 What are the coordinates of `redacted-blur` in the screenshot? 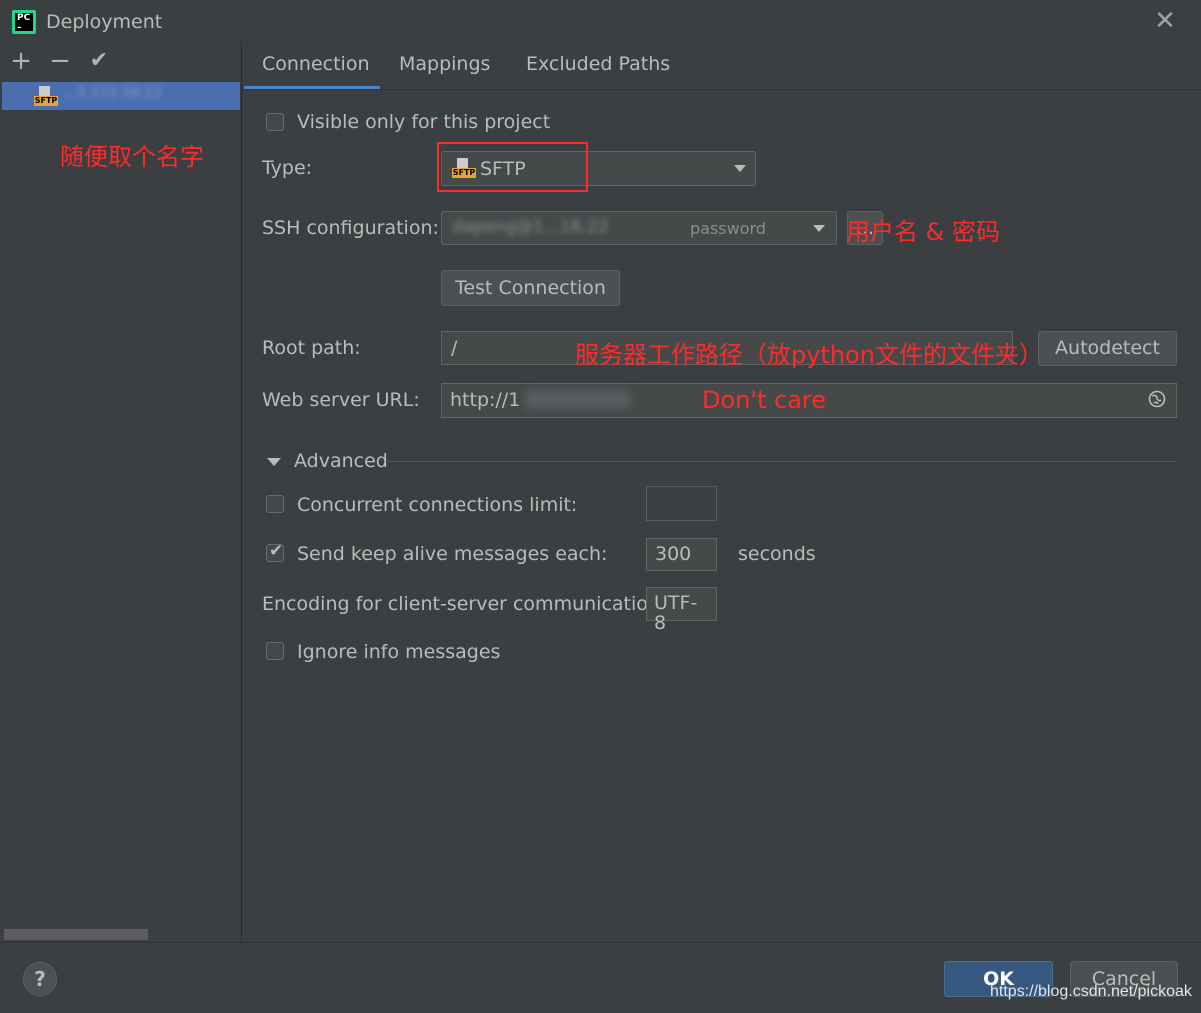 It's located at (577, 399).